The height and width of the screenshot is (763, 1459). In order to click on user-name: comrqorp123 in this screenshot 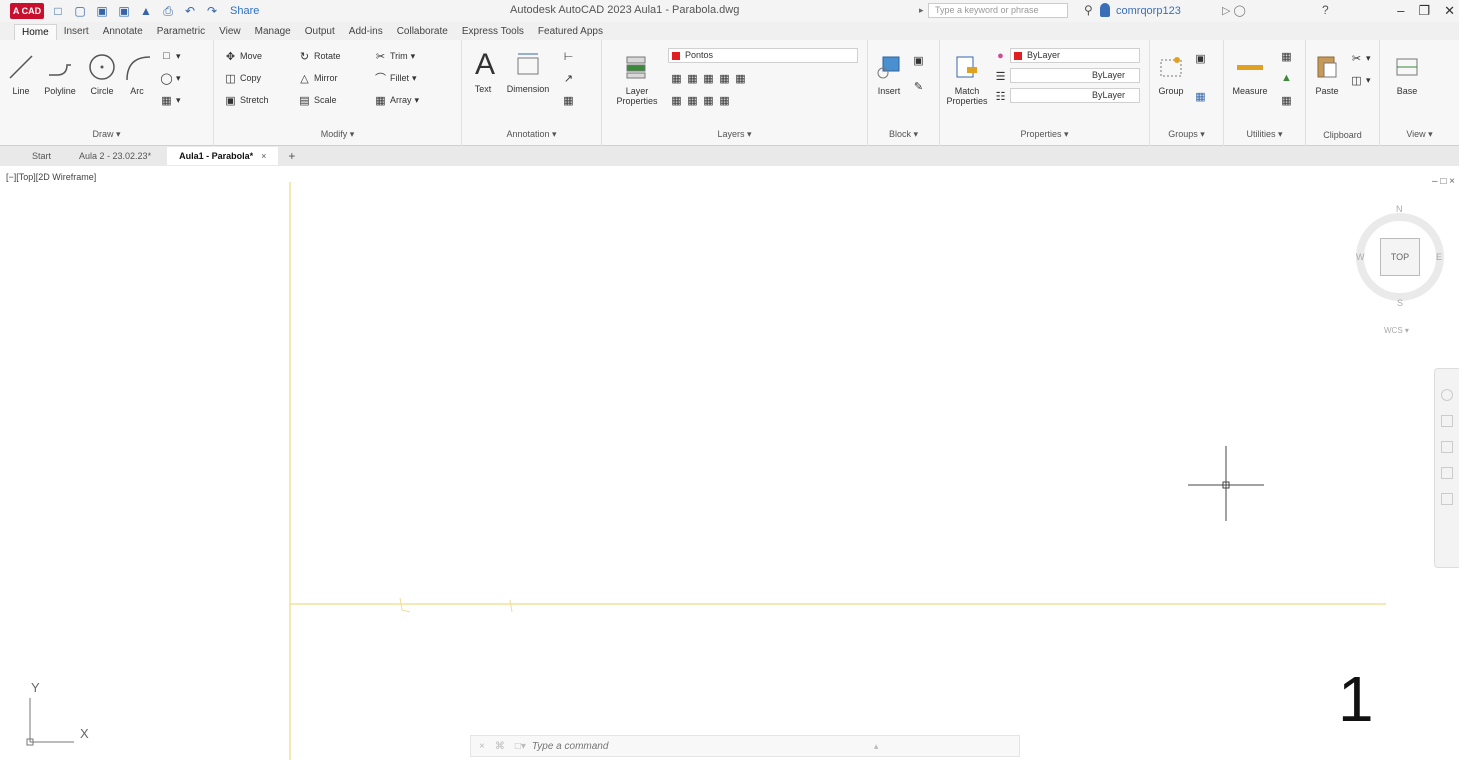, I will do `click(1148, 11)`.